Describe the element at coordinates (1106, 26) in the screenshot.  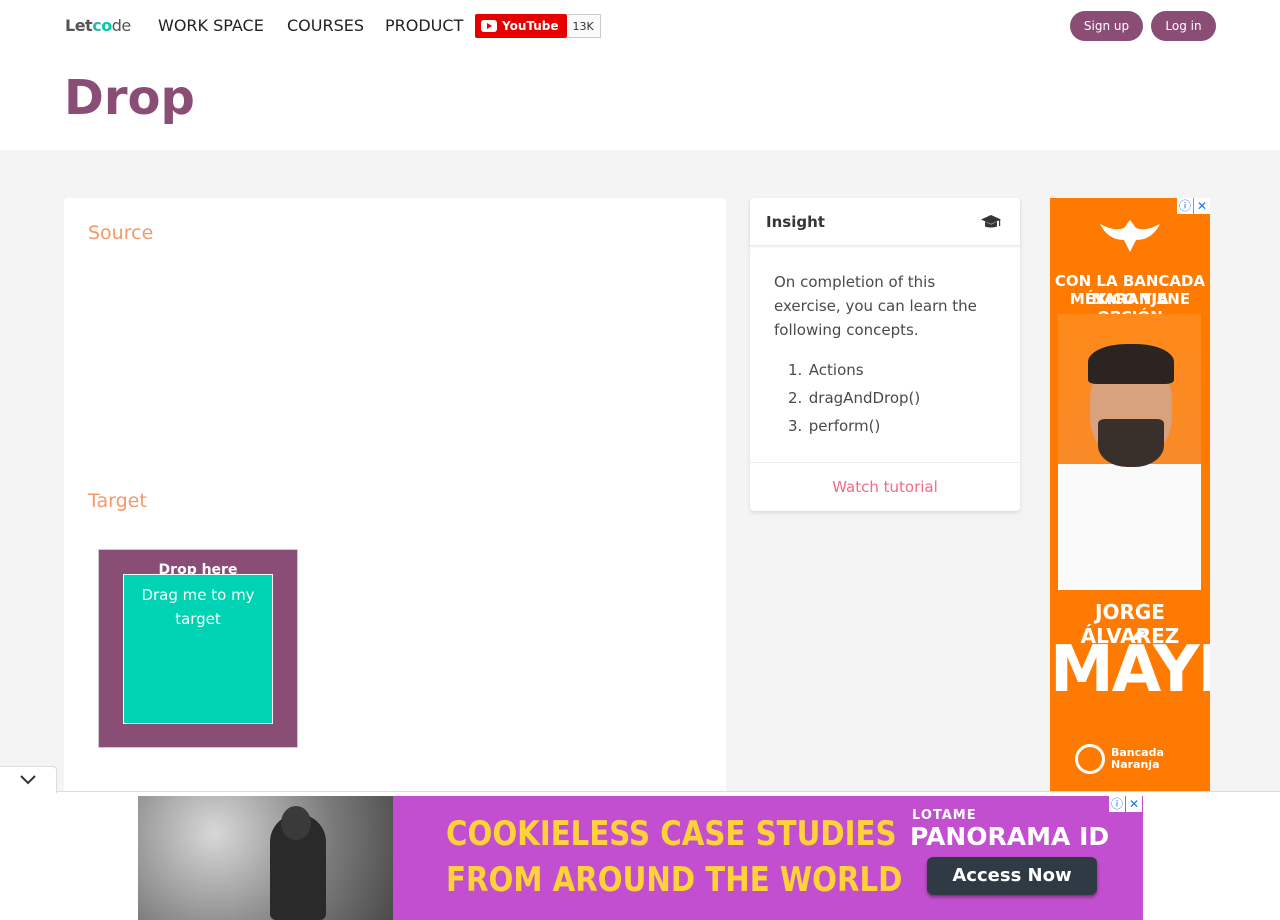
I see `signup-button: Sign up` at that location.